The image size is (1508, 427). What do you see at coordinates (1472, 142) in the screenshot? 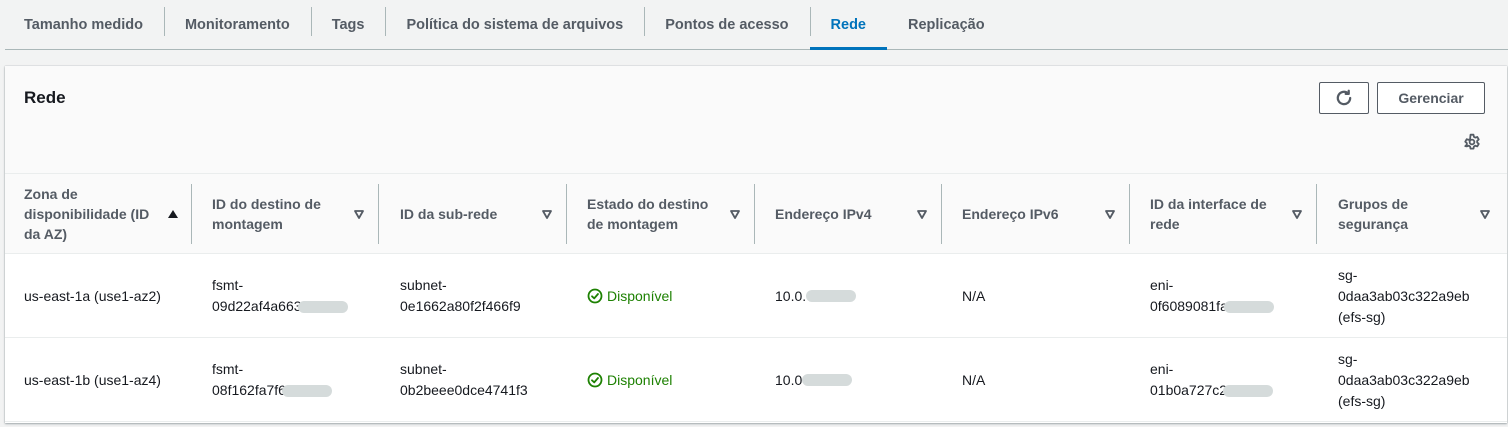
I see `gear-icon` at bounding box center [1472, 142].